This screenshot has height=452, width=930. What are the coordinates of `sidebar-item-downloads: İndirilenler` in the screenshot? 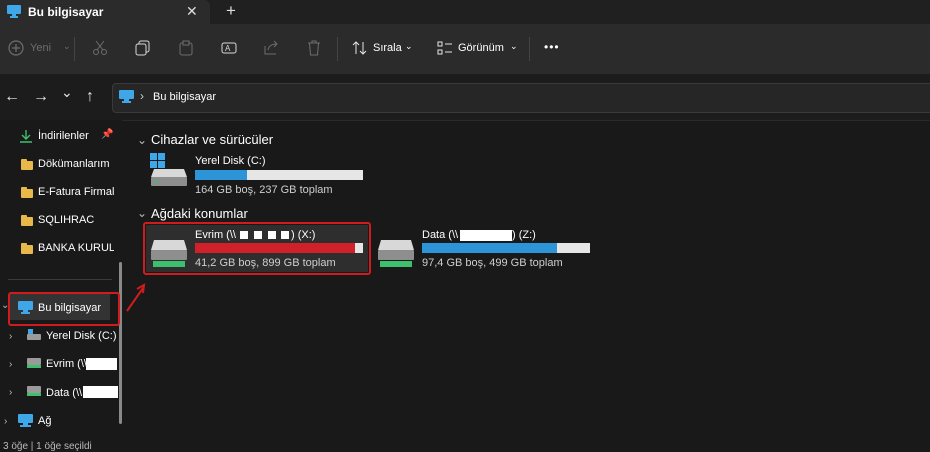 It's located at (63, 136).